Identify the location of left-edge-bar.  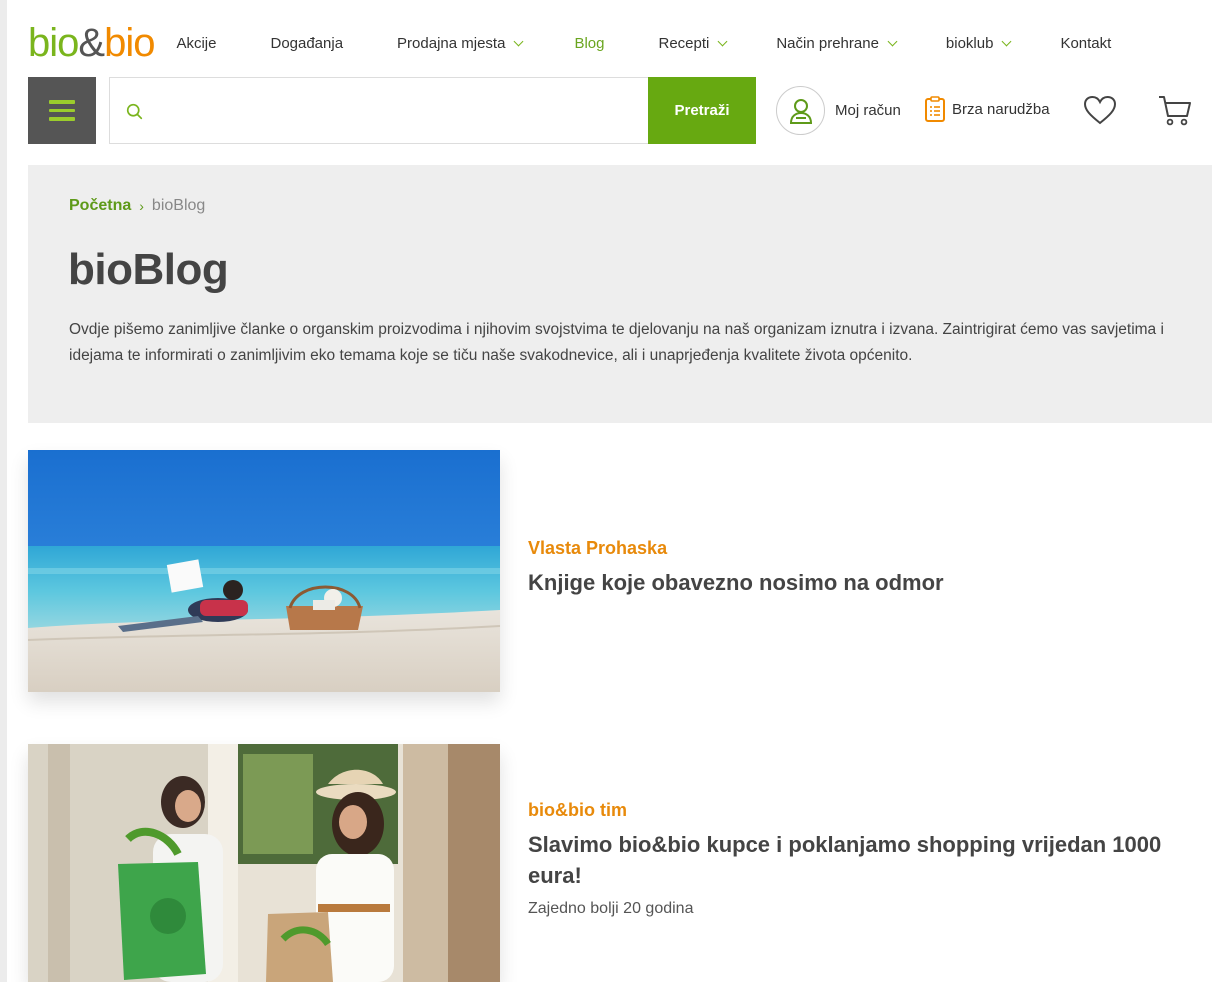
(3, 491).